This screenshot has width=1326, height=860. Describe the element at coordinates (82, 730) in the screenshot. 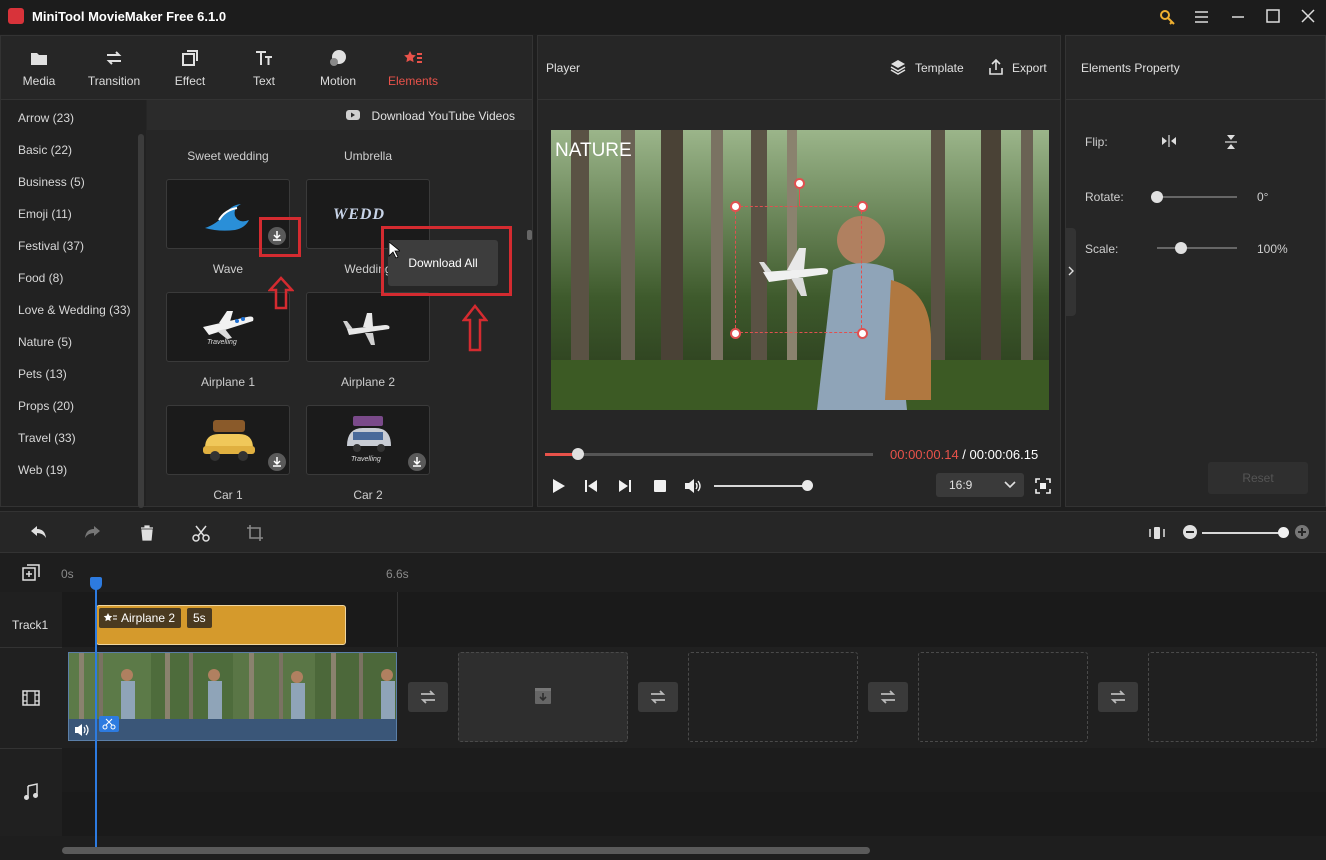

I see `clip-volume-icon` at that location.